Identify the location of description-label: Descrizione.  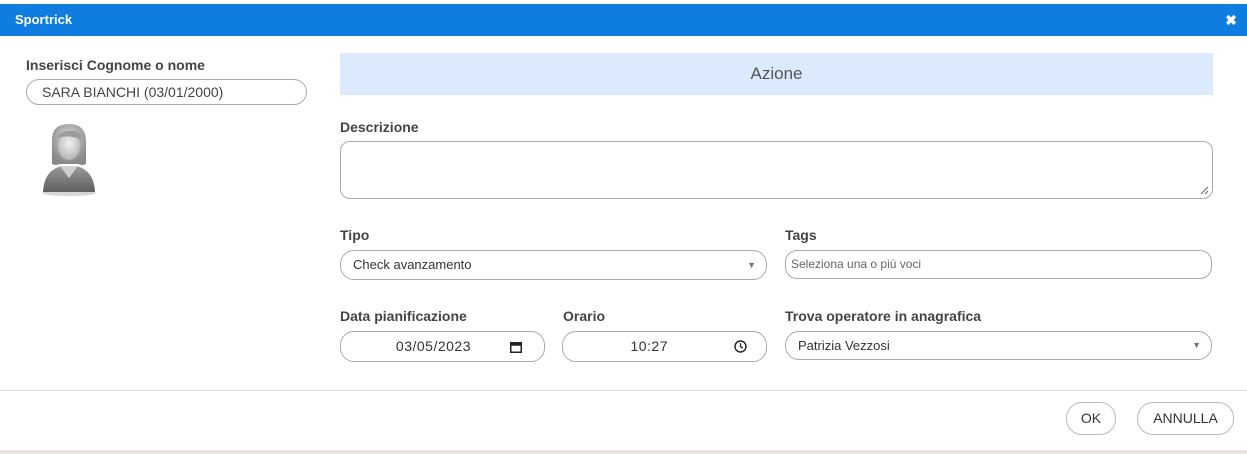
(379, 127).